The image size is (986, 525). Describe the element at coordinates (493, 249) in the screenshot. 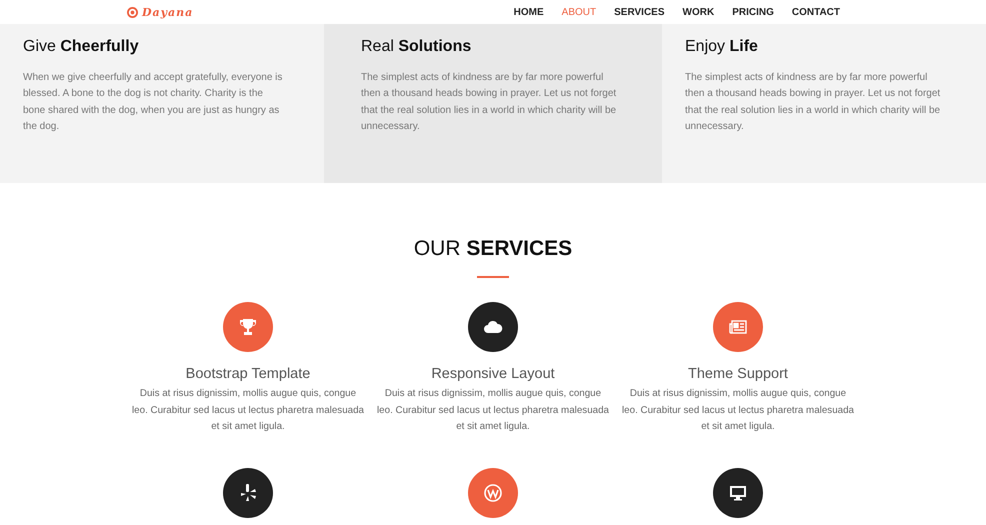

I see `section-title: OUR SERVICES` at that location.